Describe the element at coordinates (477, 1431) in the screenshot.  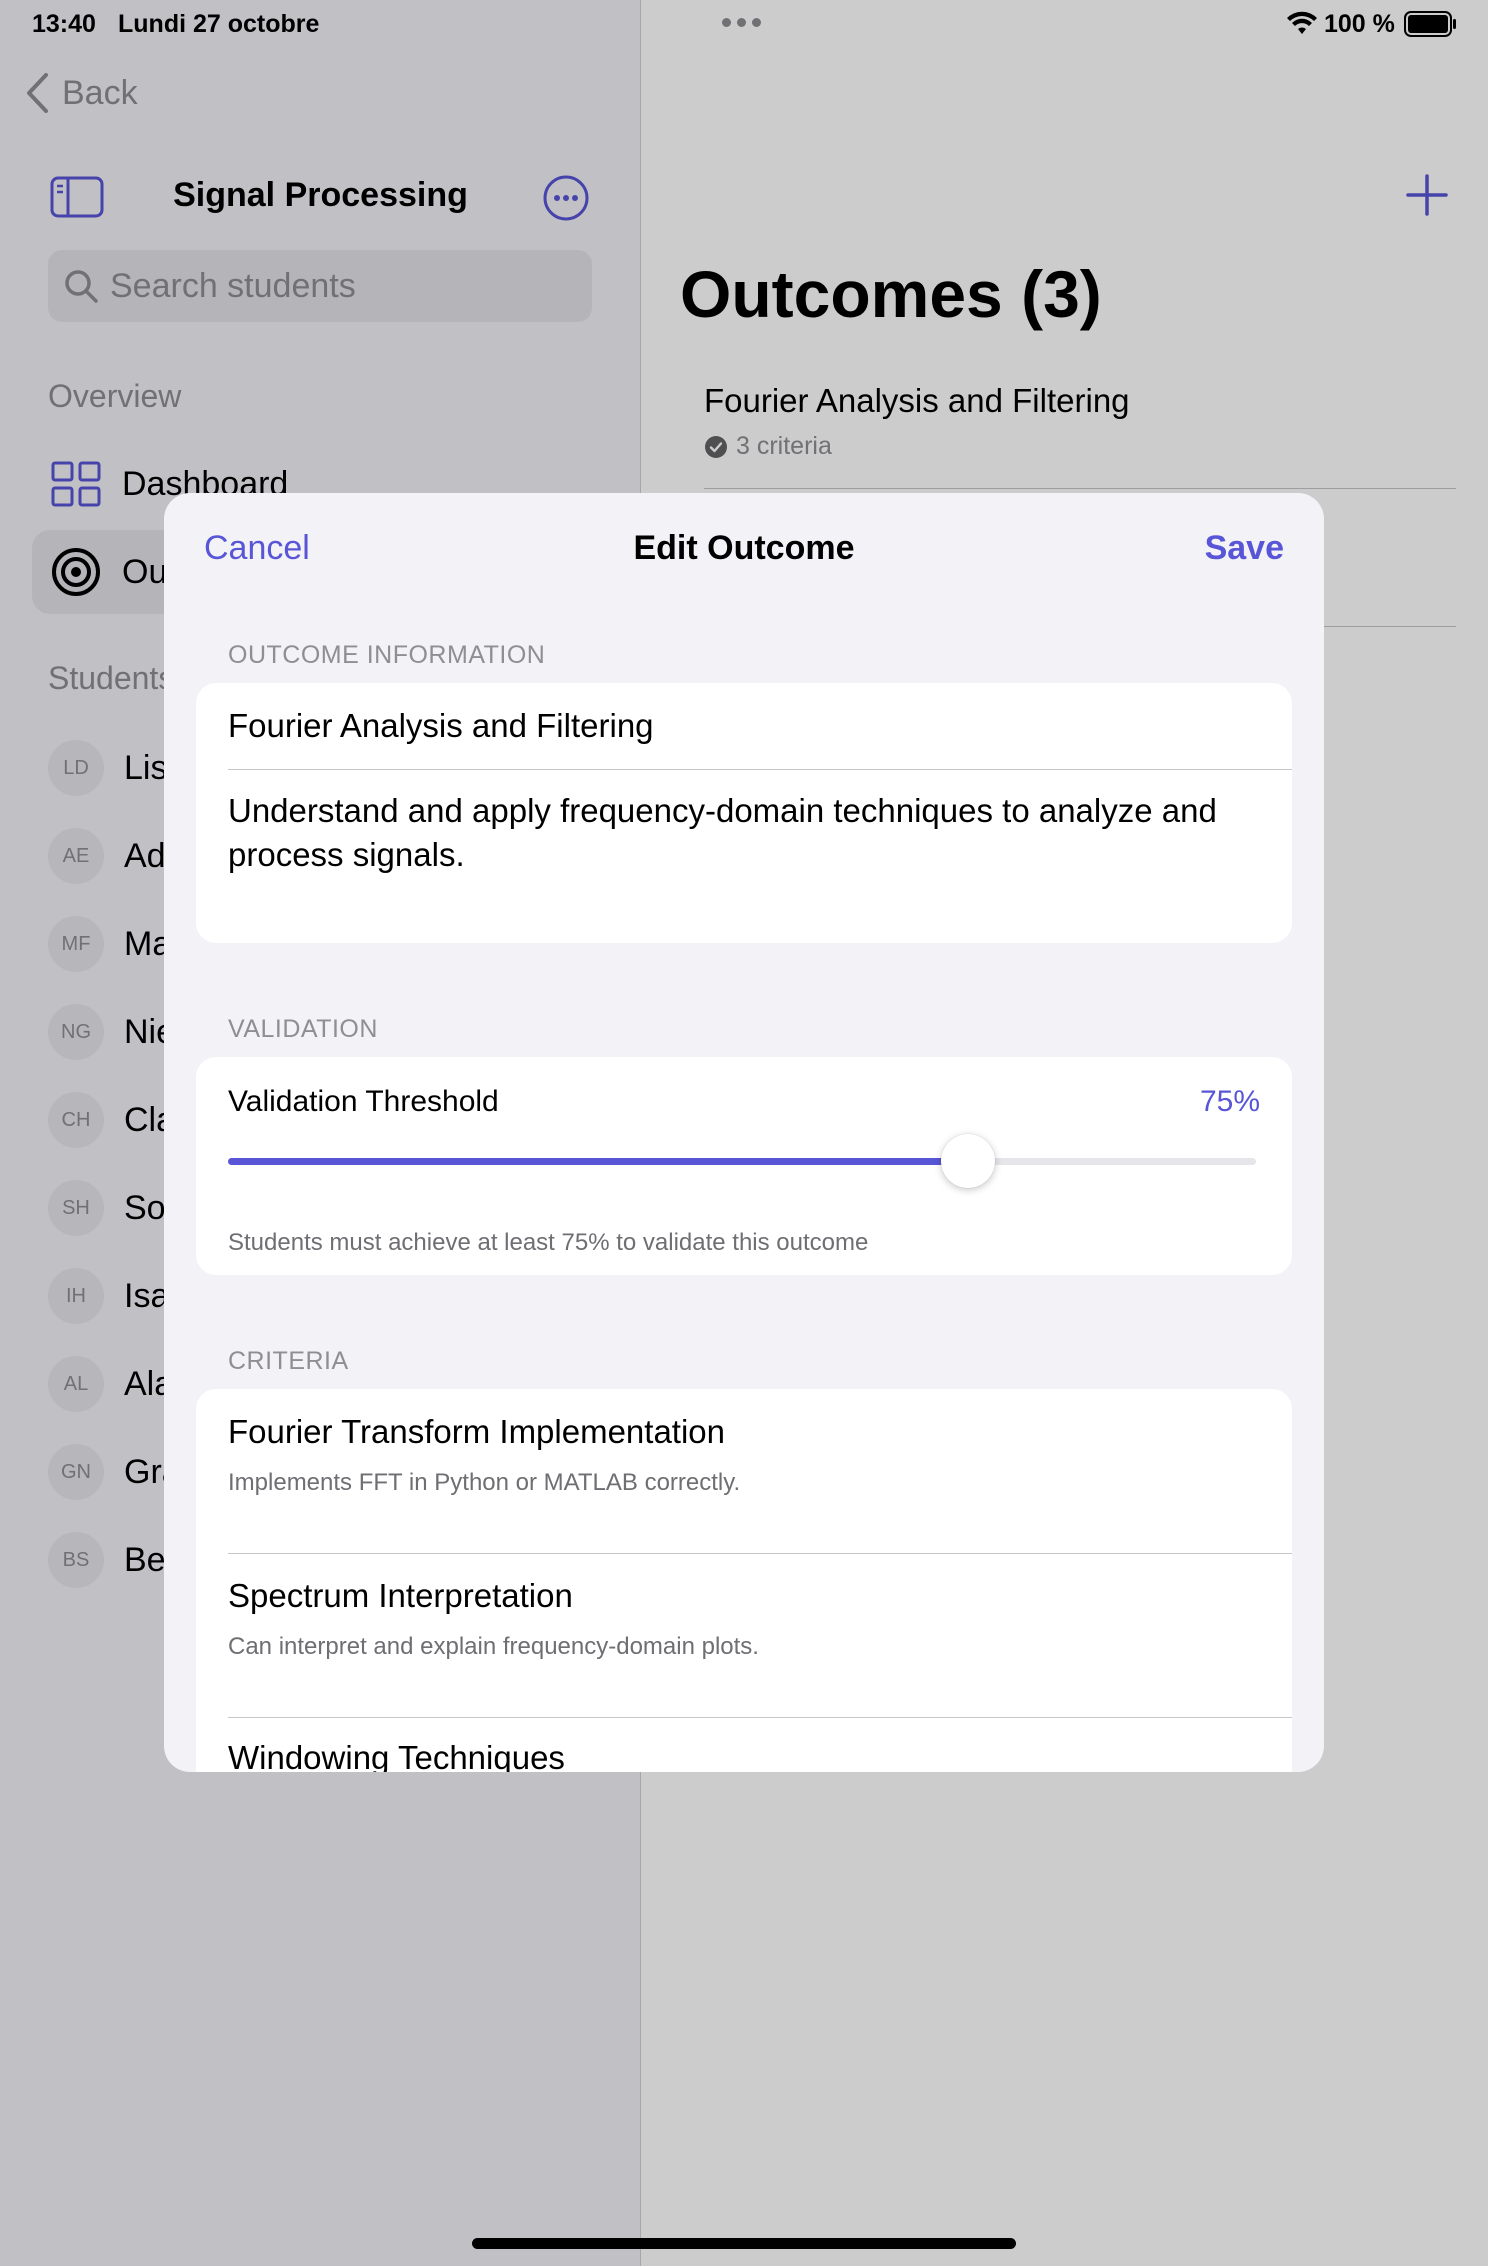
I see `criterion-name: Fourier Transform Implementation` at that location.